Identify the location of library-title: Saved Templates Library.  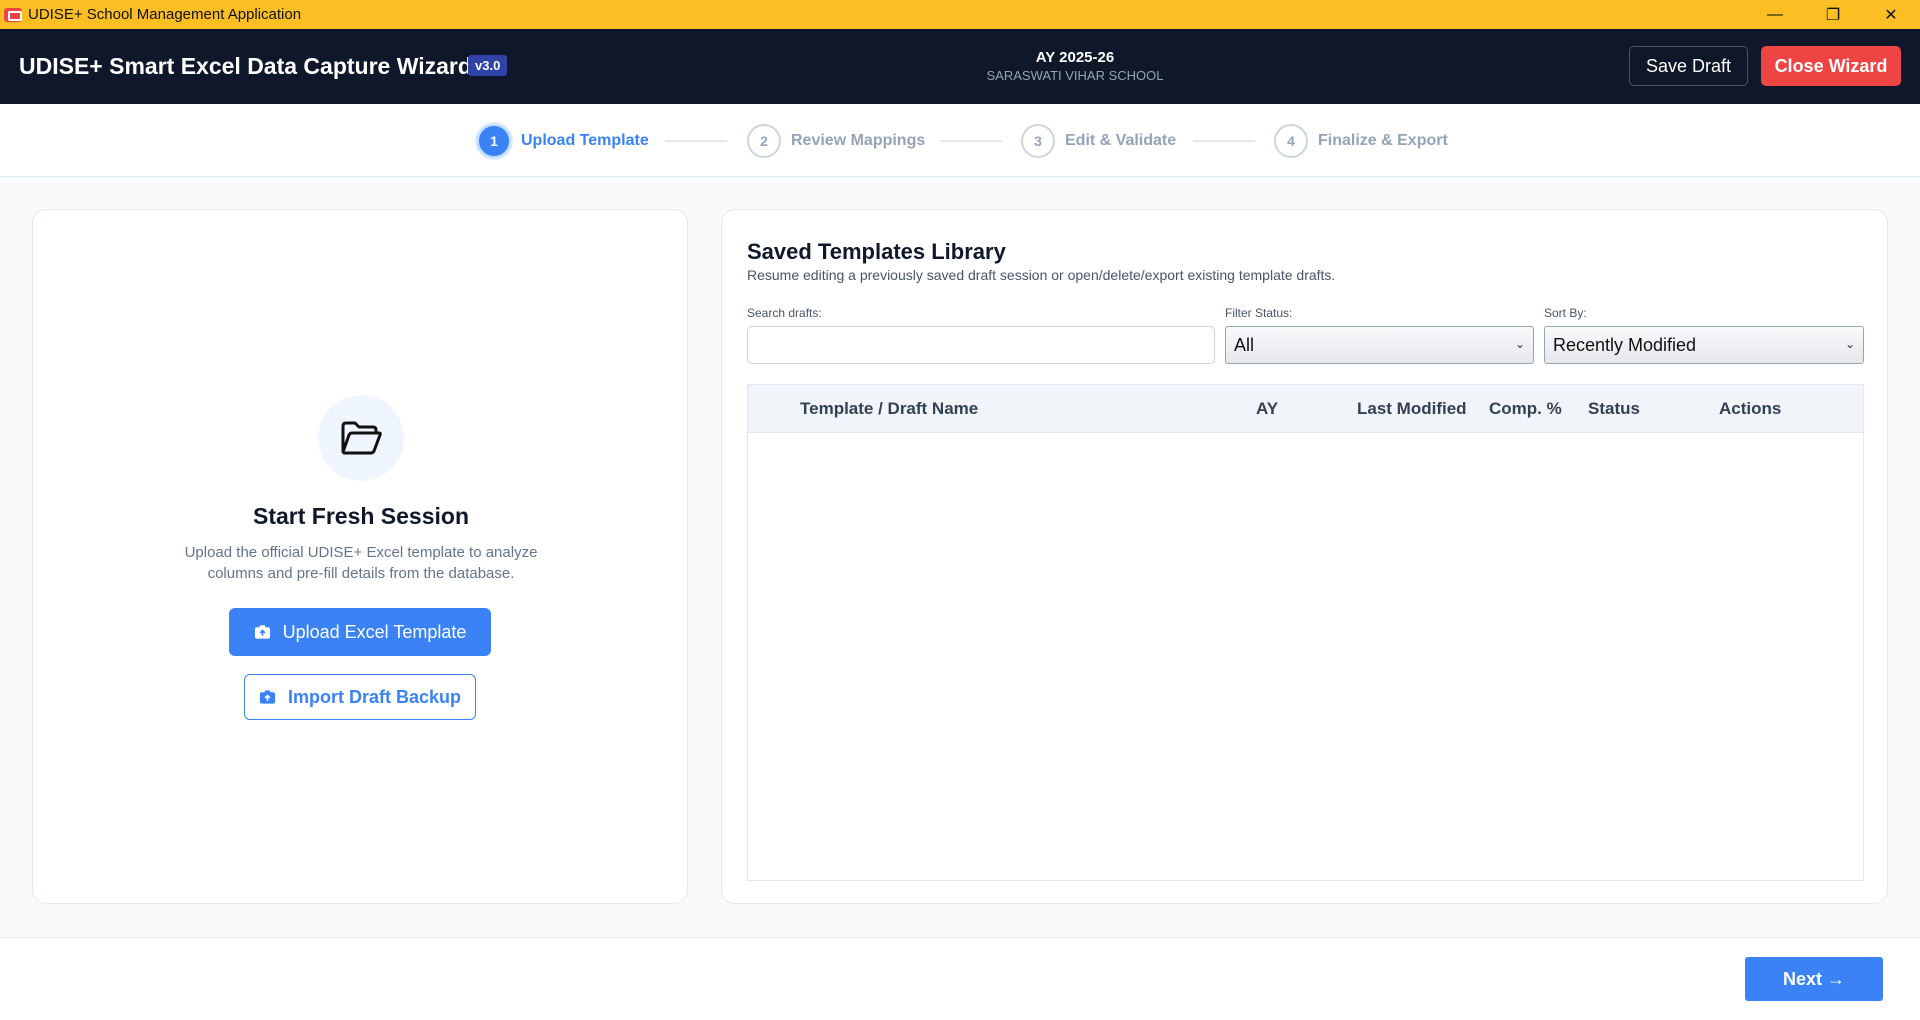
(876, 251).